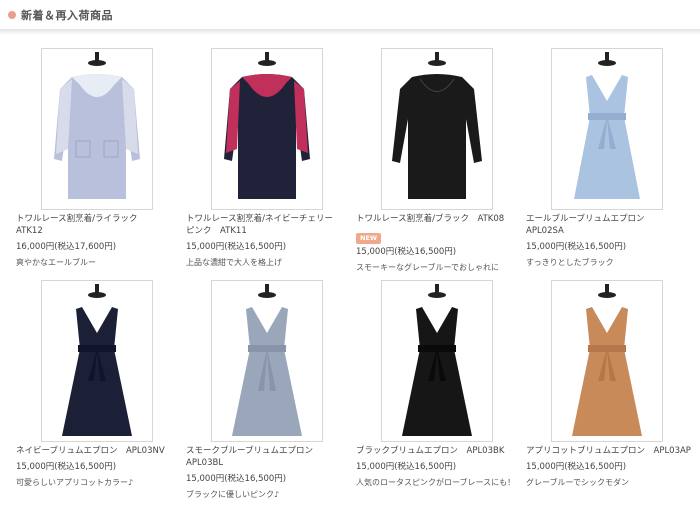 The width and height of the screenshot is (700, 511). Describe the element at coordinates (369, 238) in the screenshot. I see `new-badge: NEW` at that location.